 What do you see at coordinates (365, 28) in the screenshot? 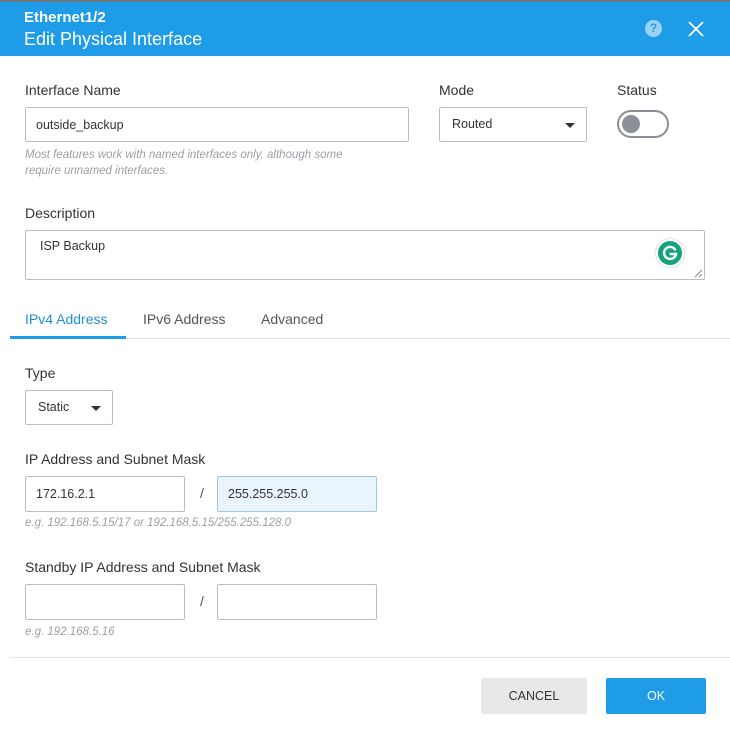
I see `dialog-header: Ethernet1/2 Edit Physical Interface ?` at bounding box center [365, 28].